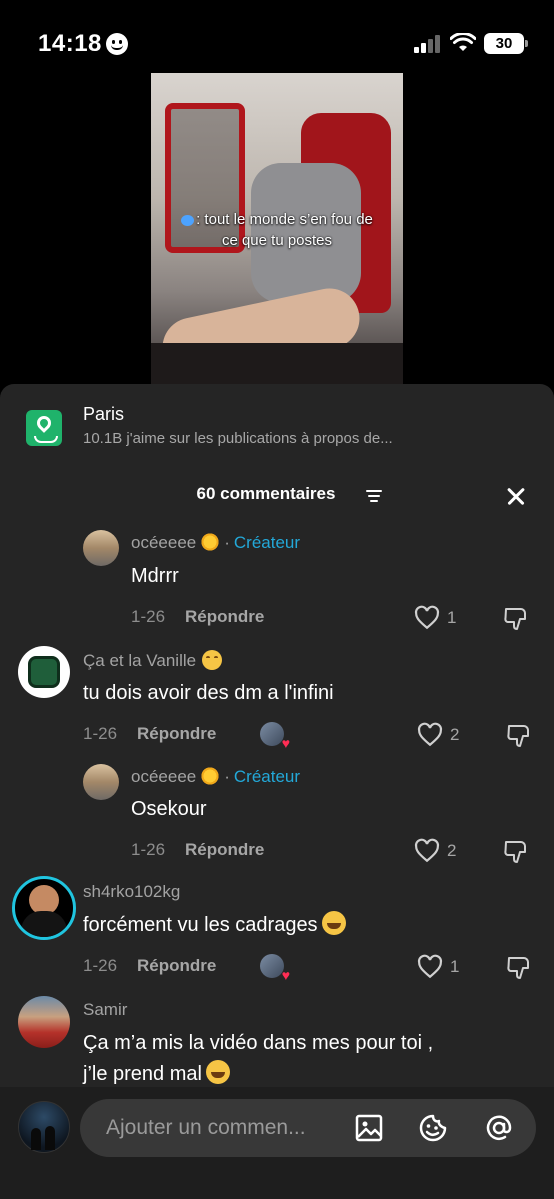  What do you see at coordinates (506, 43) in the screenshot?
I see `battery-indicator: 30` at bounding box center [506, 43].